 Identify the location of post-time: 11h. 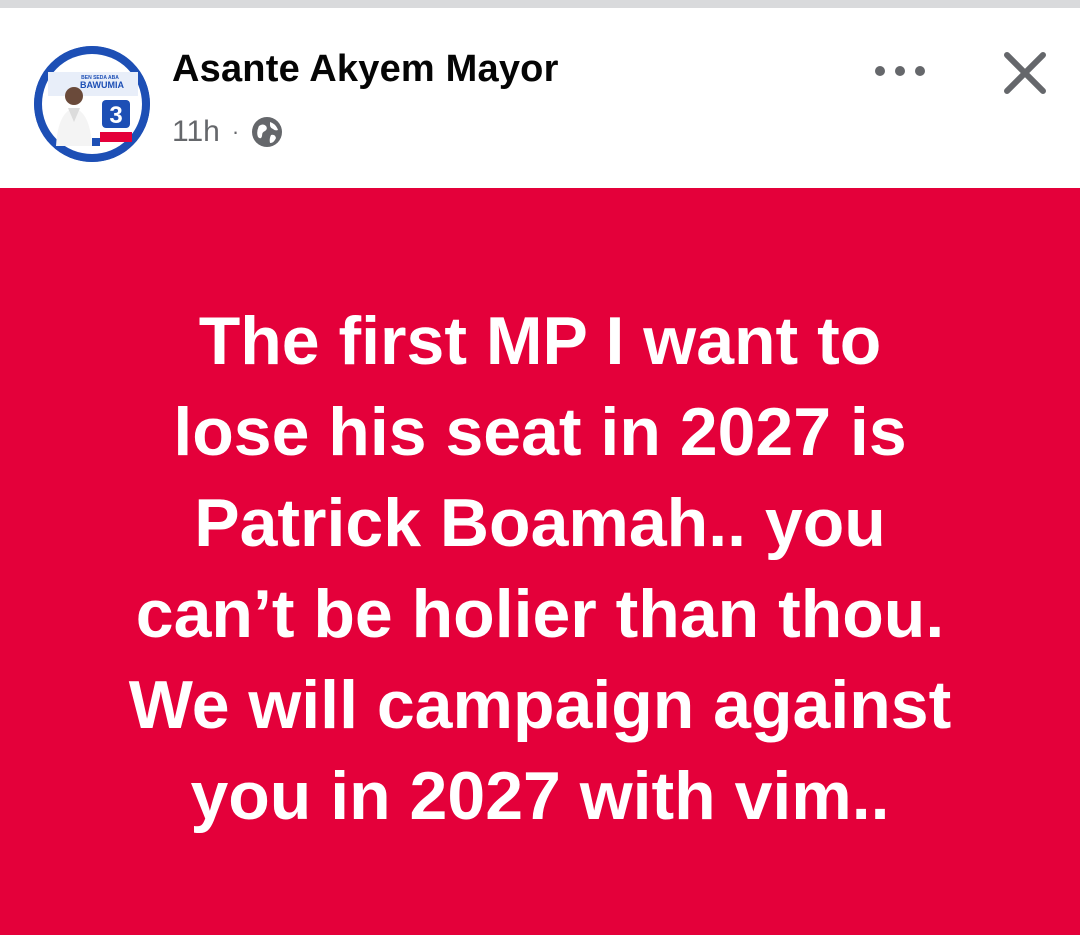
(196, 132).